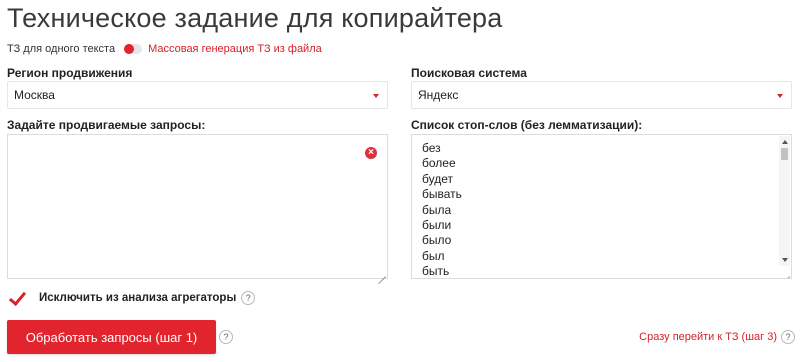 Image resolution: width=800 pixels, height=362 pixels. I want to click on scroll-down-icon, so click(785, 260).